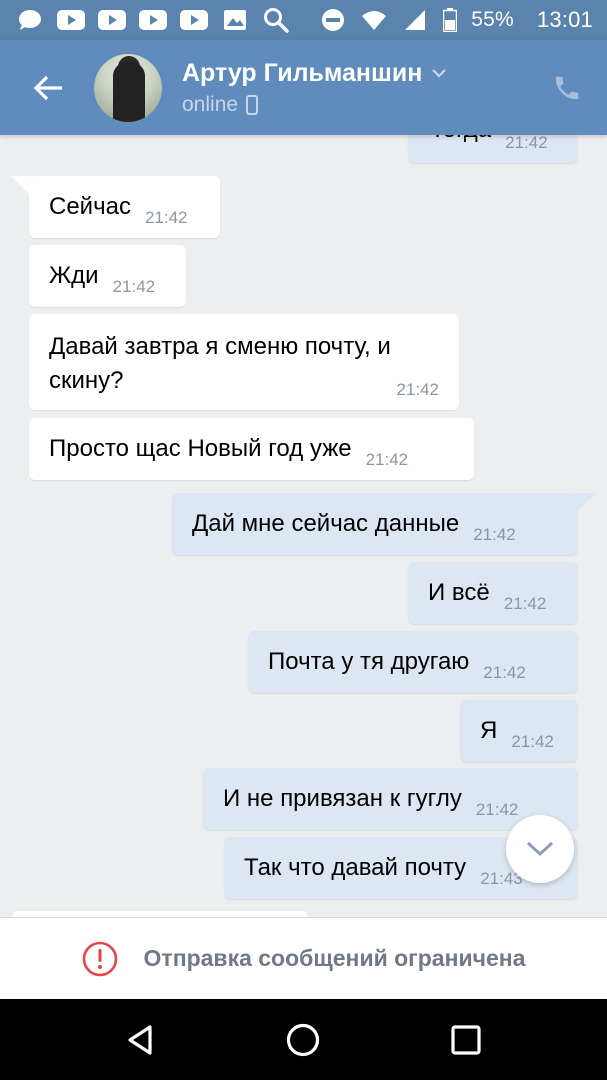 The image size is (607, 1080). I want to click on image-icon, so click(235, 20).